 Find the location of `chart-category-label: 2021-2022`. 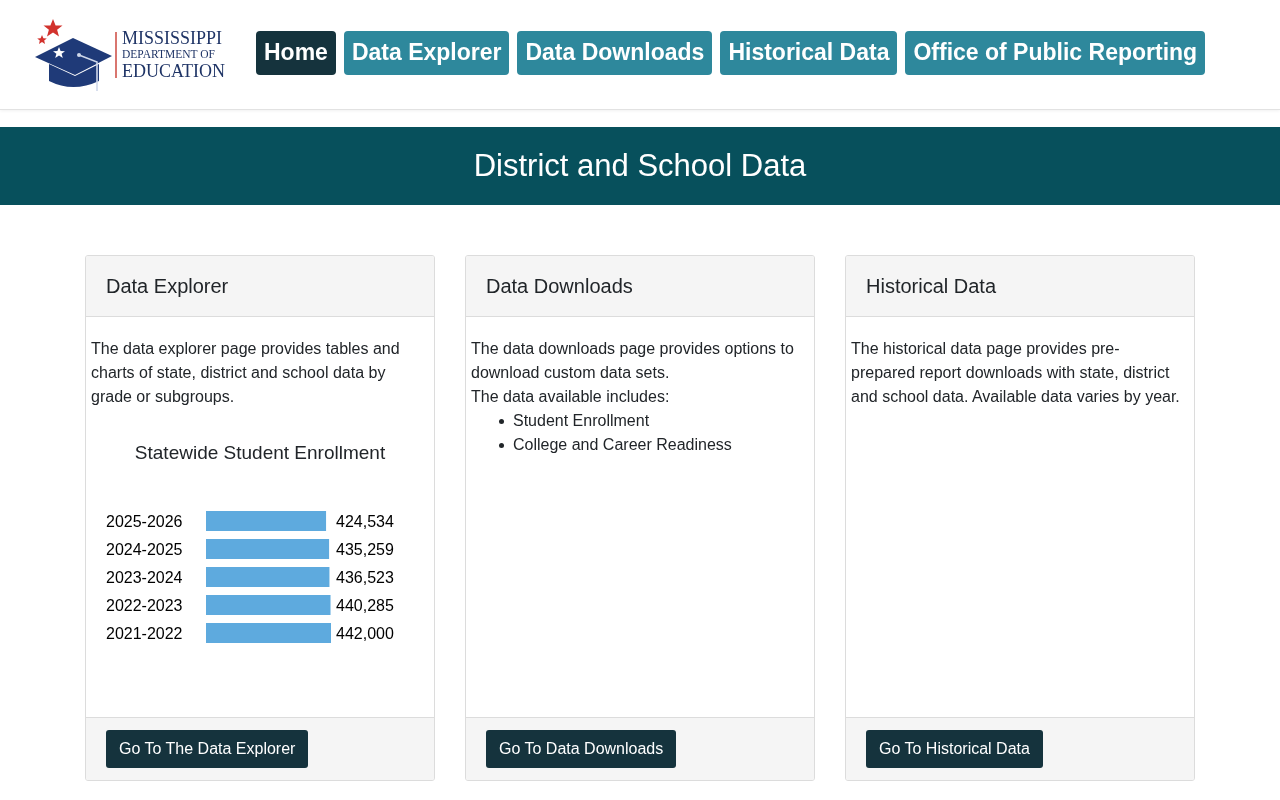

chart-category-label: 2021-2022 is located at coordinates (144, 633).